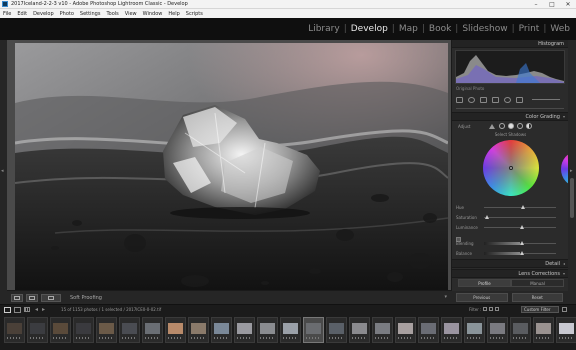  Describe the element at coordinates (510, 273) in the screenshot. I see `lens-corrections-header: Lens Corrections ▾` at that location.